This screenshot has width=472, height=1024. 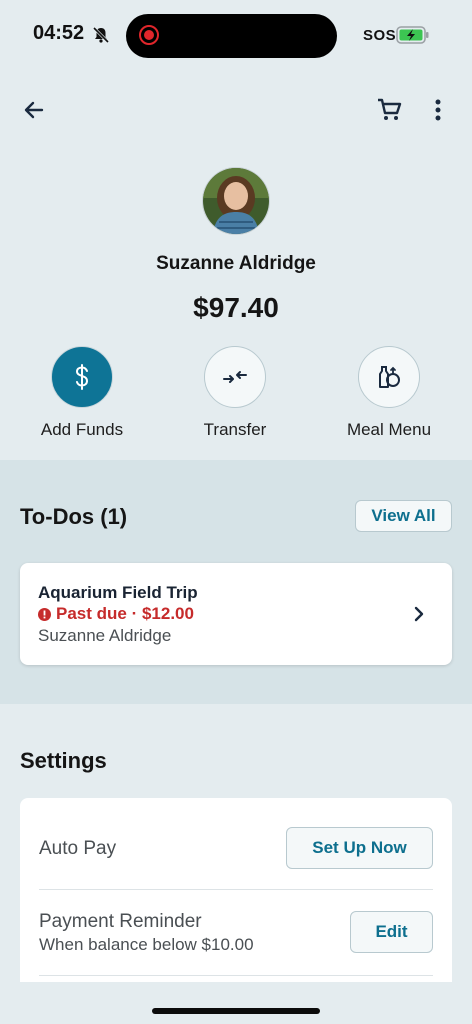 I want to click on transfer-action: Transfer, so click(x=235, y=393).